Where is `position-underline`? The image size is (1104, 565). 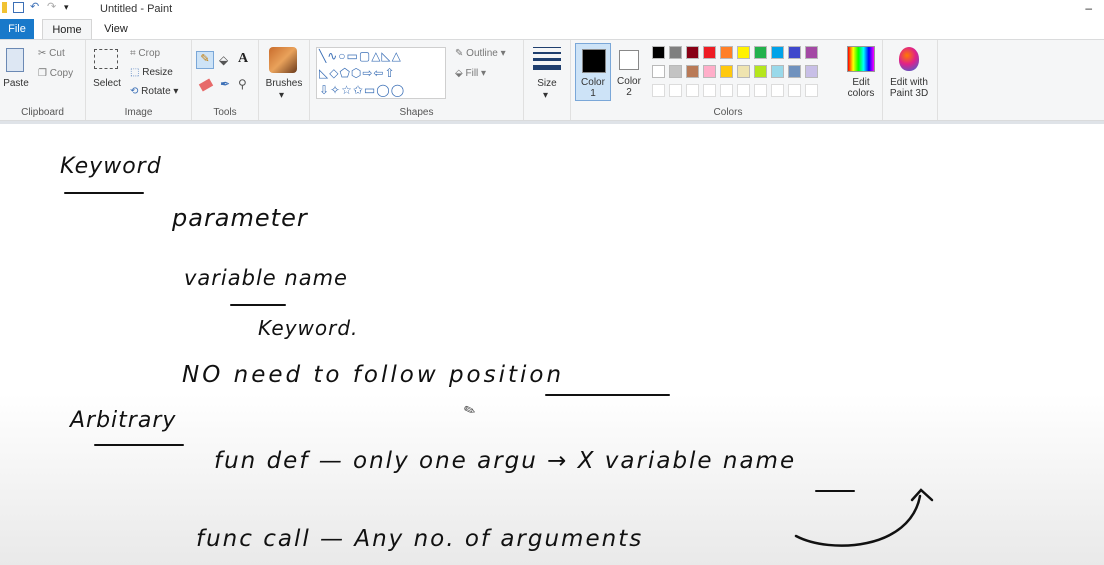 position-underline is located at coordinates (607, 395).